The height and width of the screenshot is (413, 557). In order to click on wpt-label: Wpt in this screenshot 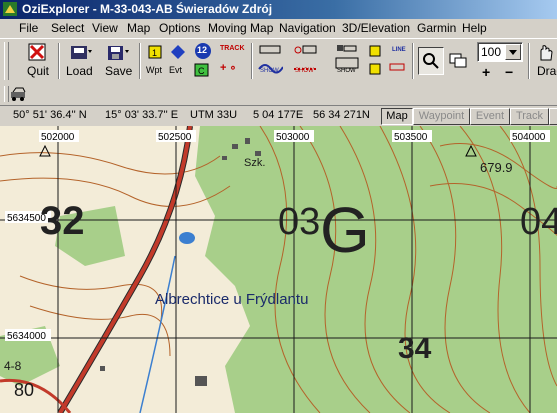, I will do `click(154, 70)`.